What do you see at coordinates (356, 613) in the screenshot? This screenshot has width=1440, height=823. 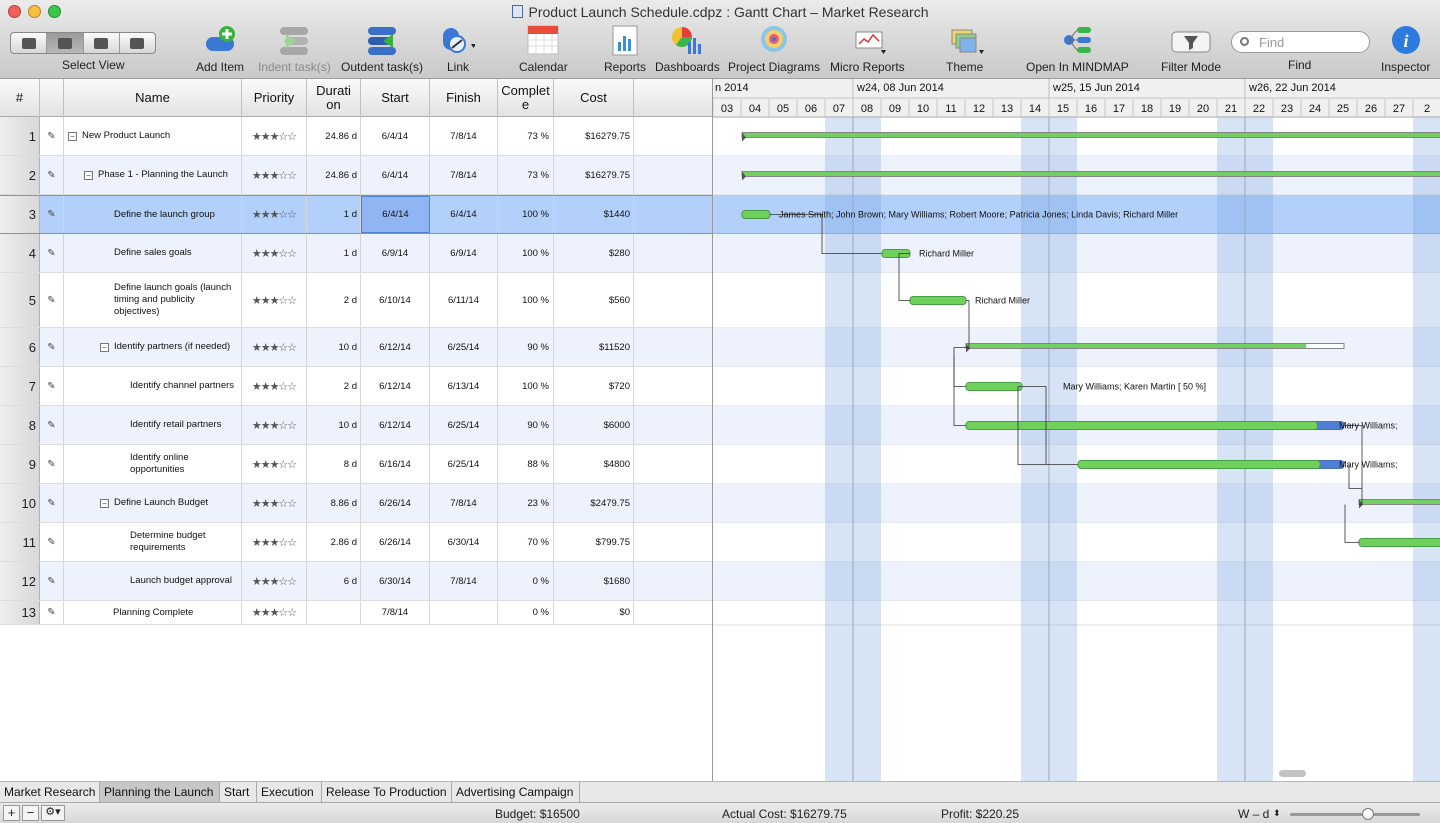 I see `task-row: 13 ✎ Planning Complete ★★★☆☆ 7/8/14 0 % $0` at bounding box center [356, 613].